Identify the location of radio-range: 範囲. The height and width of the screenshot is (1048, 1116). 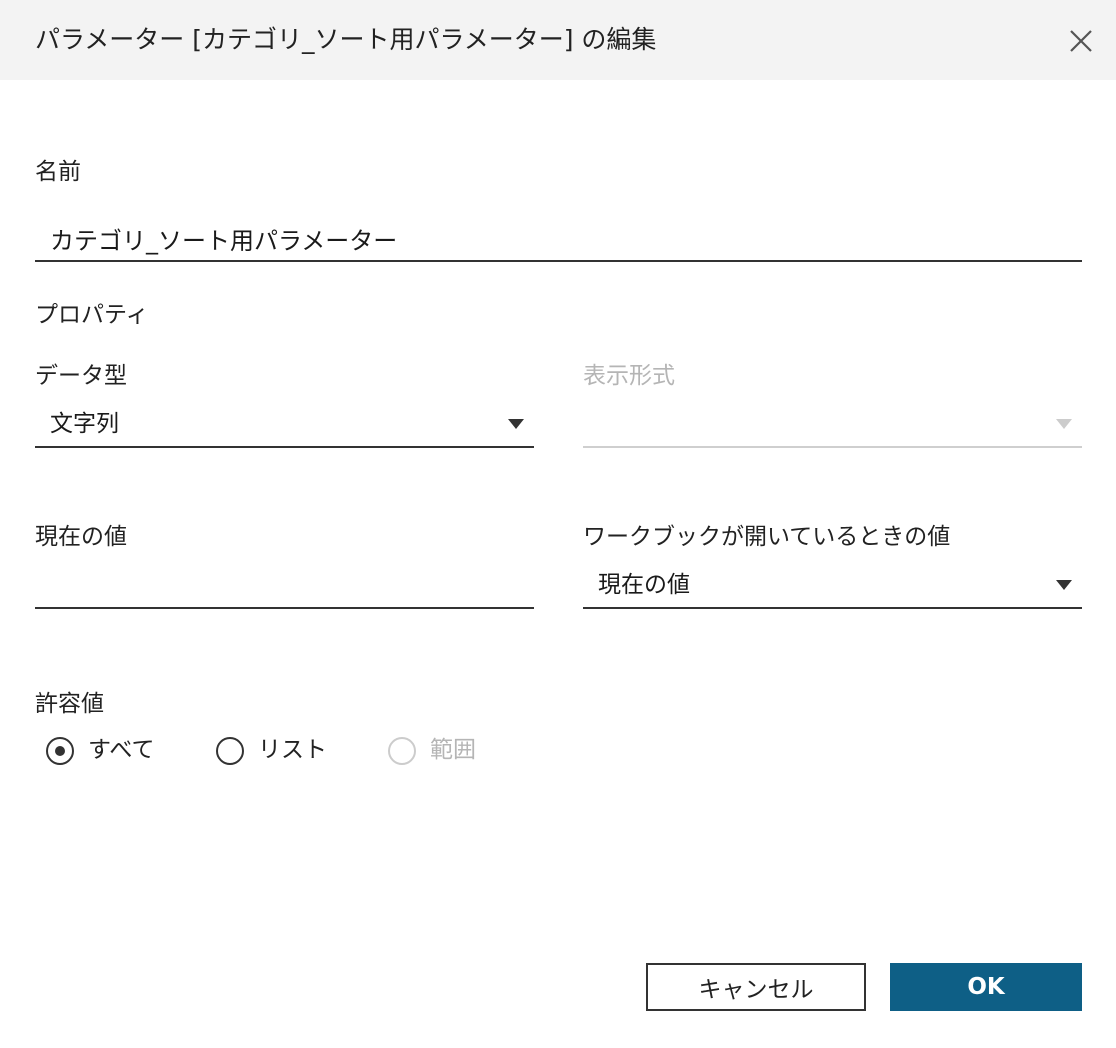
(448, 752).